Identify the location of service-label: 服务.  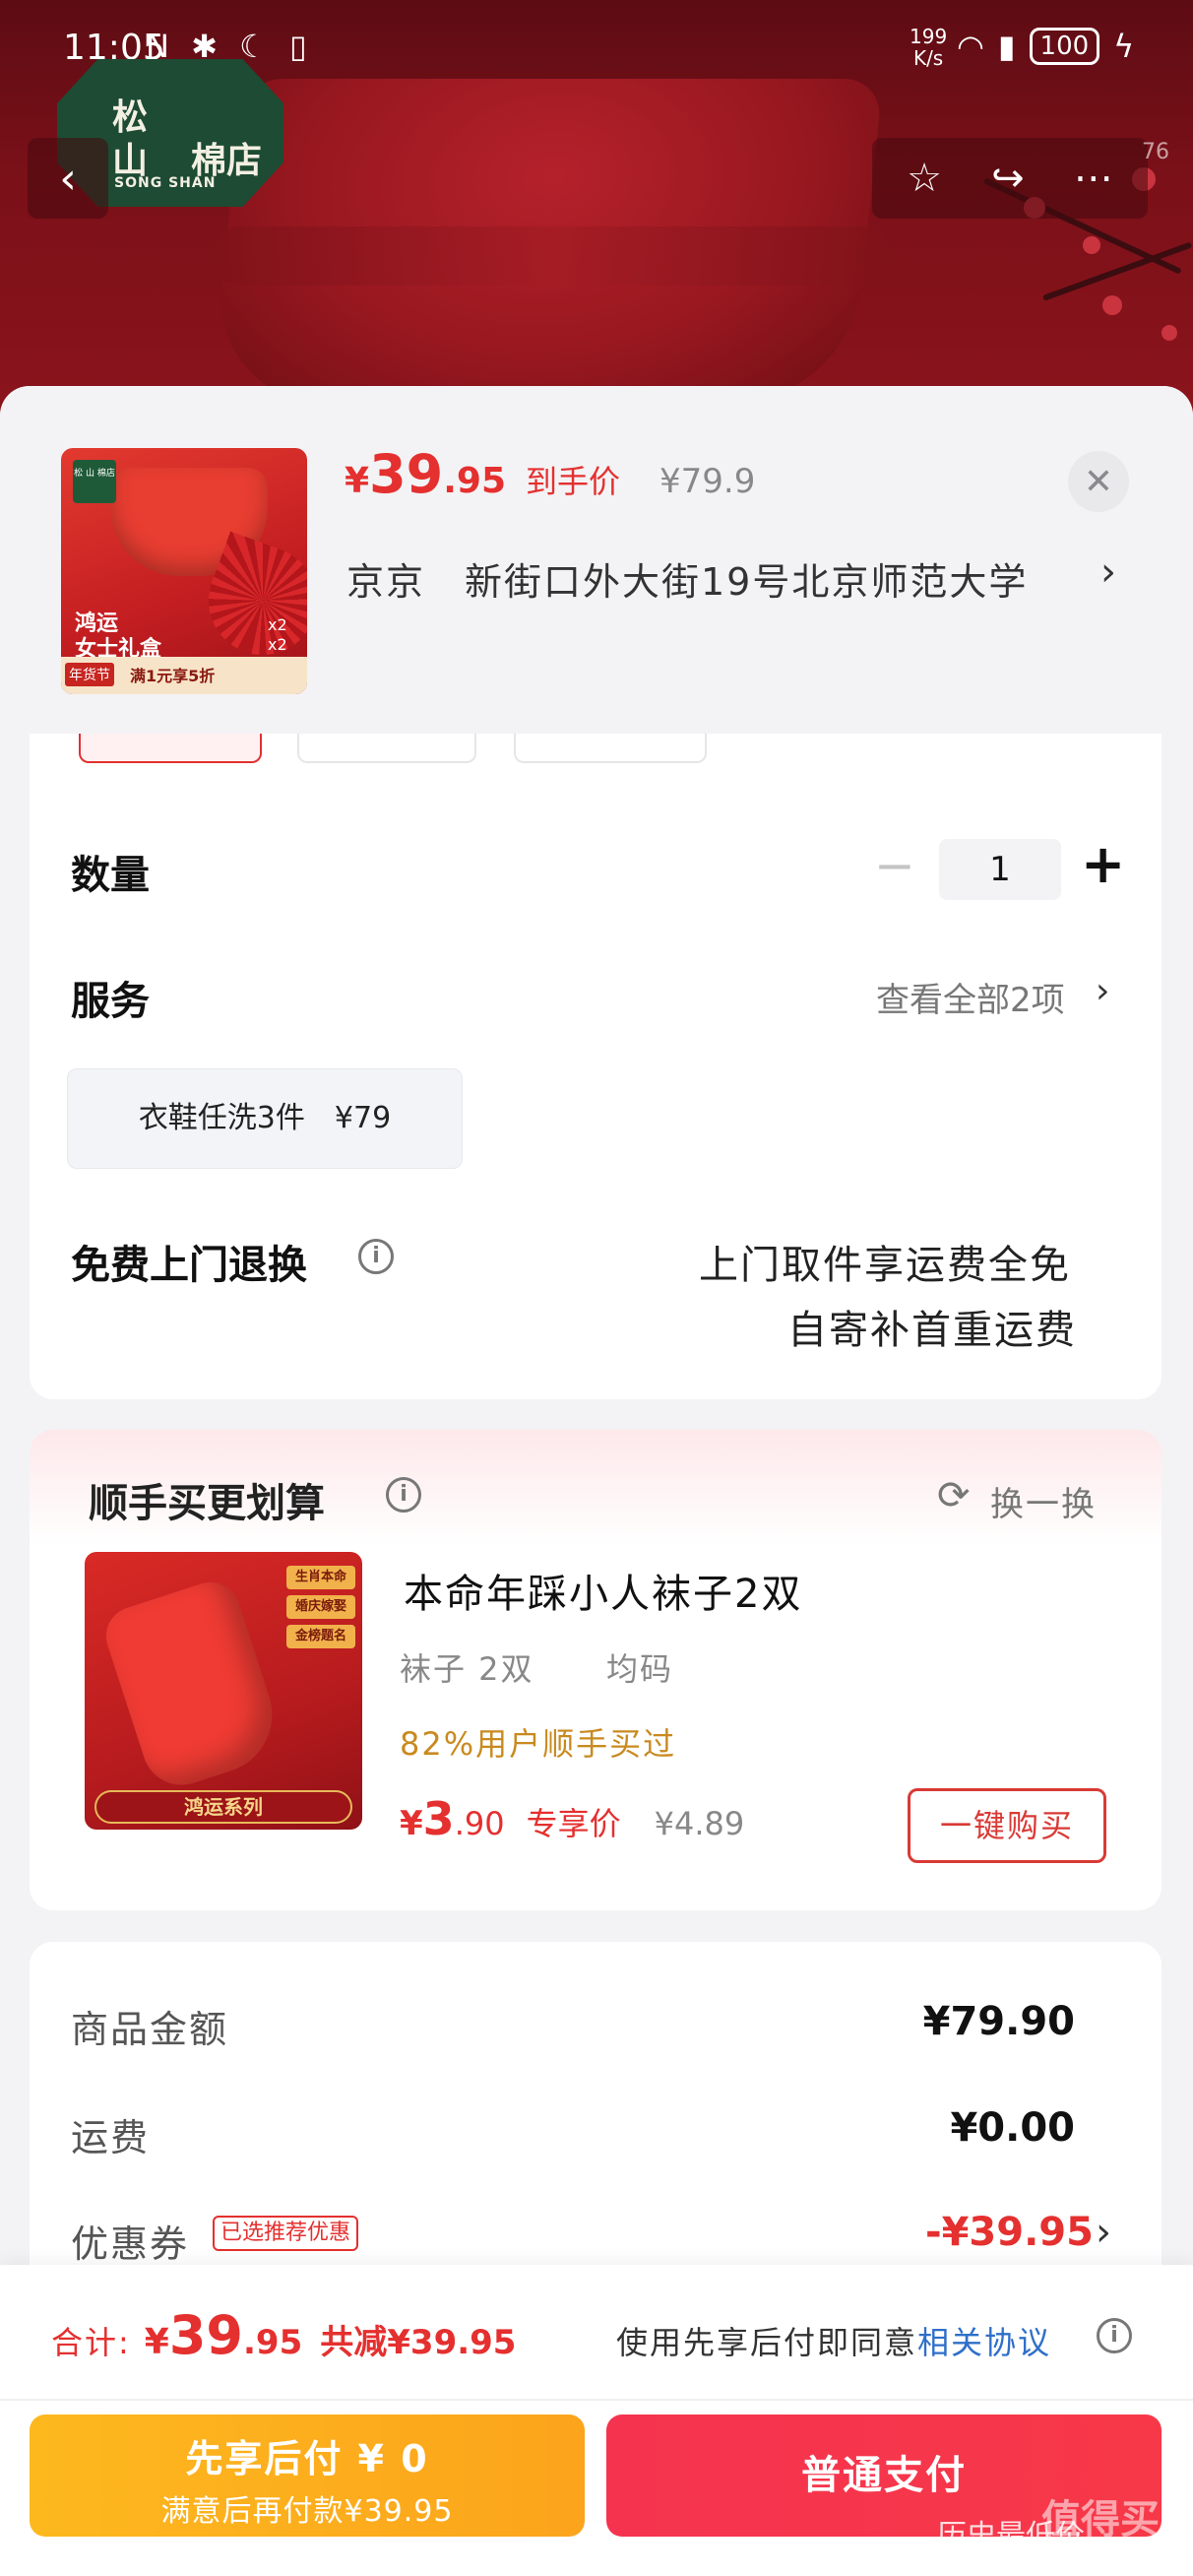
(110, 1001).